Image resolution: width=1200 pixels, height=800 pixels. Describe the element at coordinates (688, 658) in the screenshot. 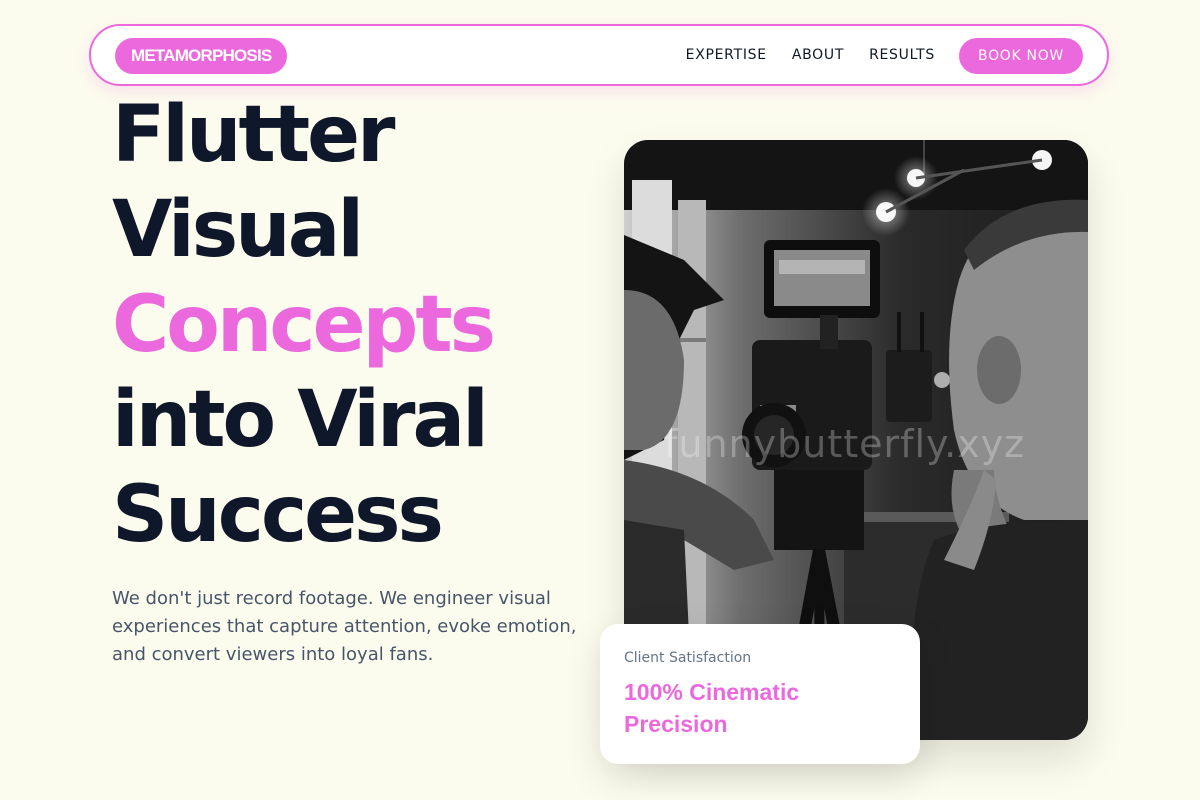

I see `stat-card-label: Client Satisfaction` at that location.